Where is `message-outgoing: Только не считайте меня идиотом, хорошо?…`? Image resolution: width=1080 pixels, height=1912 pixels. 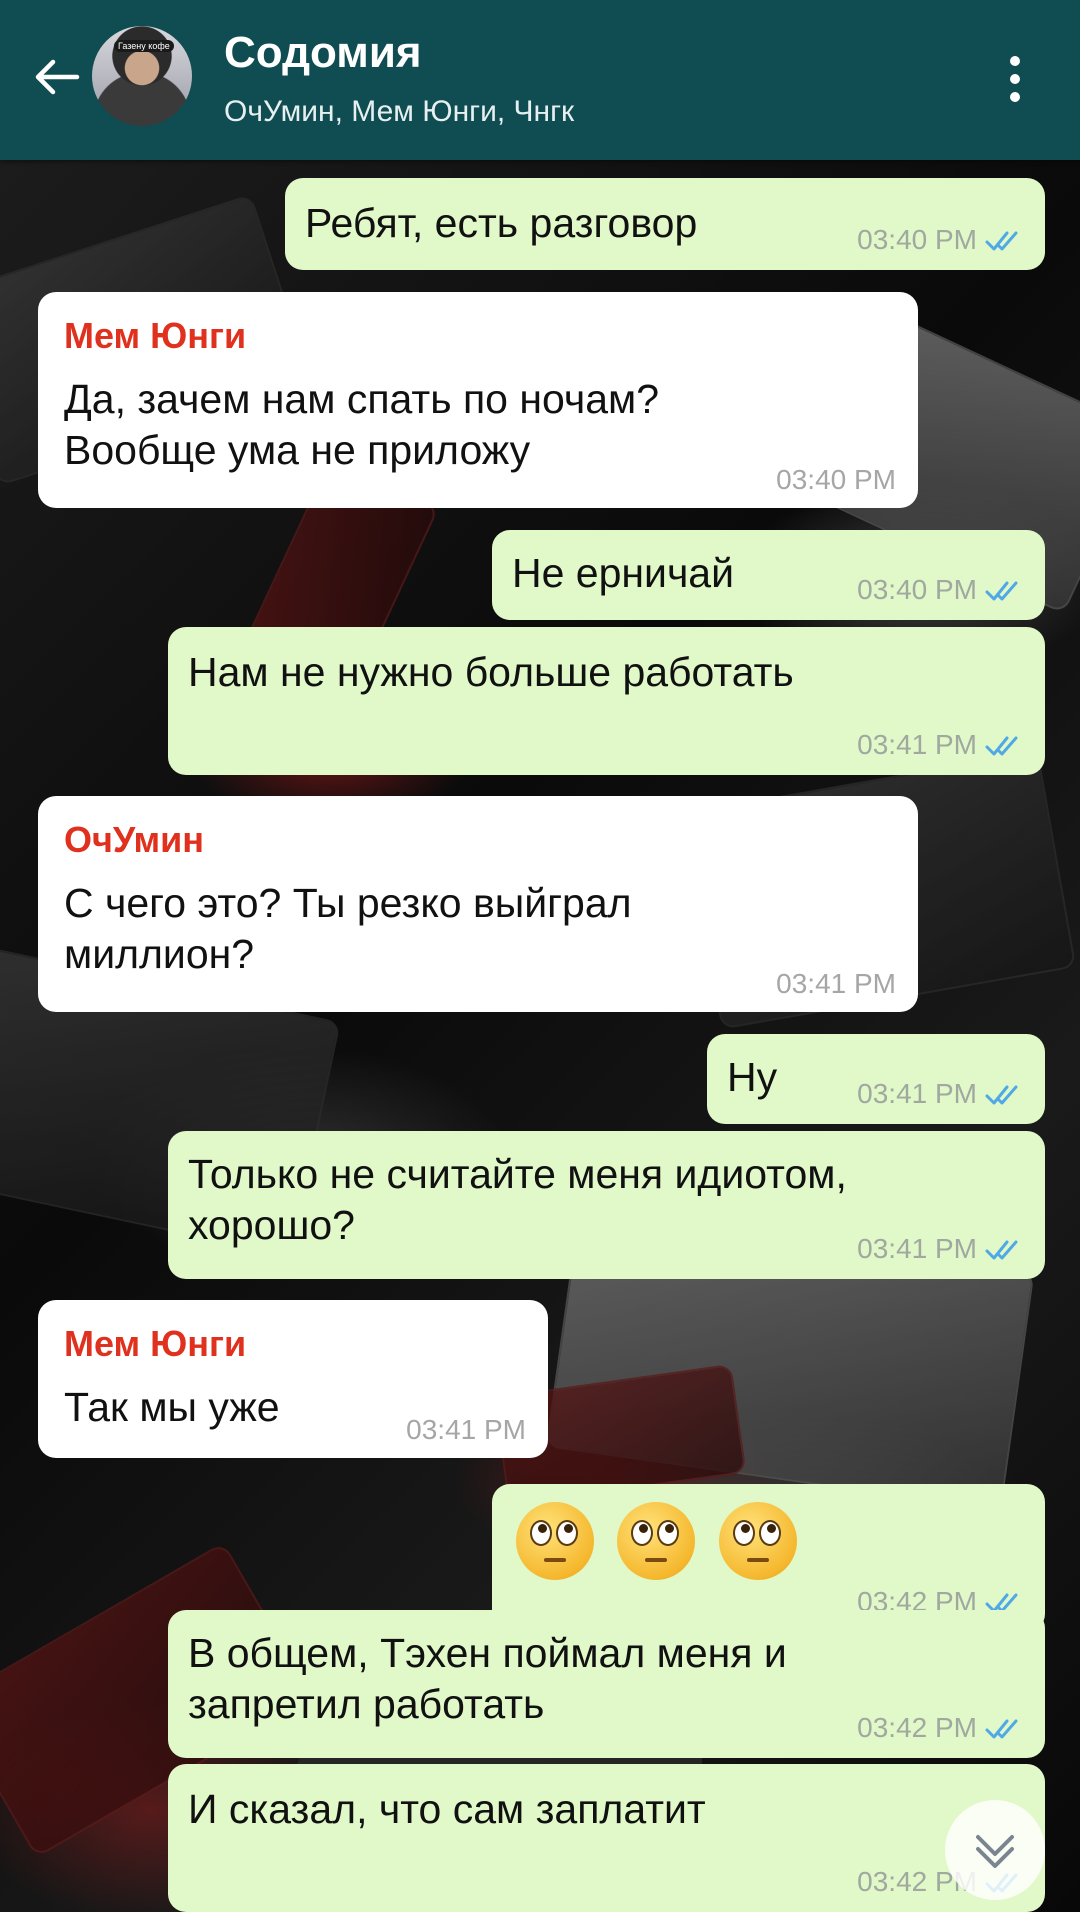 message-outgoing: Только не считайте меня идиотом, хорошо?… is located at coordinates (606, 1205).